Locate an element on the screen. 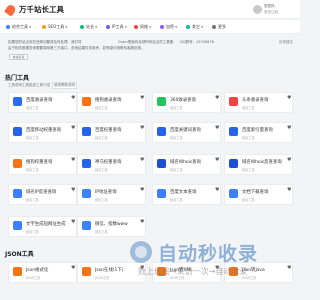 The height and width of the screenshot is (300, 320). network-icon is located at coordinates (136, 27).